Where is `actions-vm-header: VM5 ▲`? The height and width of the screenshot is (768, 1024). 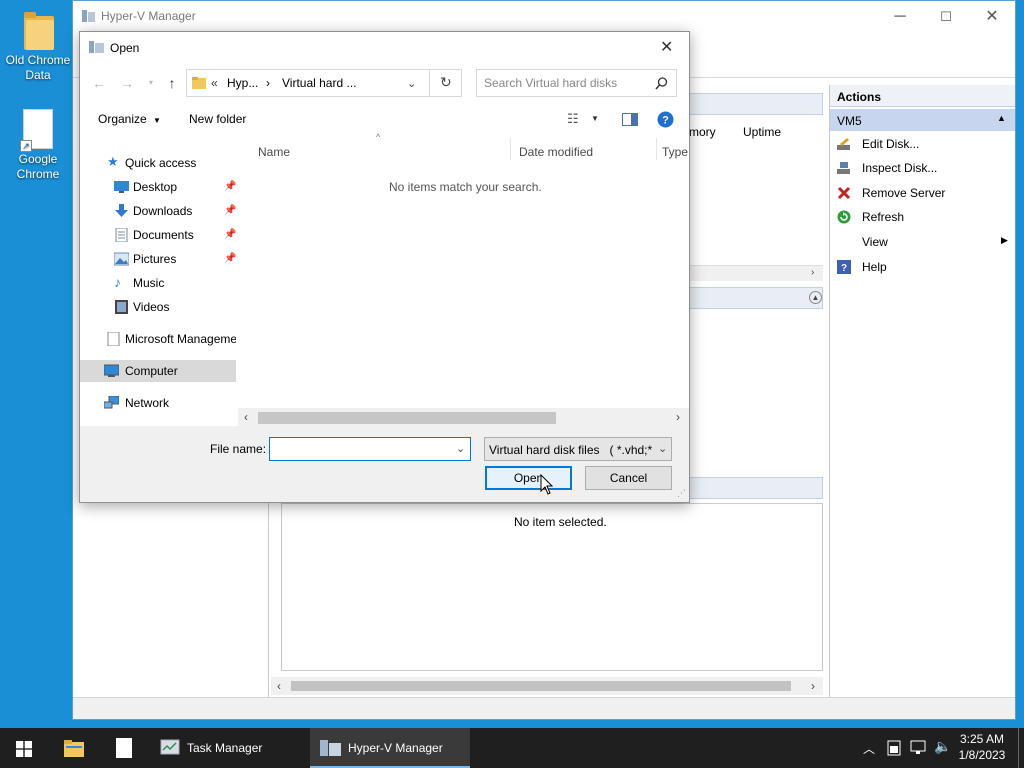 actions-vm-header: VM5 ▲ is located at coordinates (922, 120).